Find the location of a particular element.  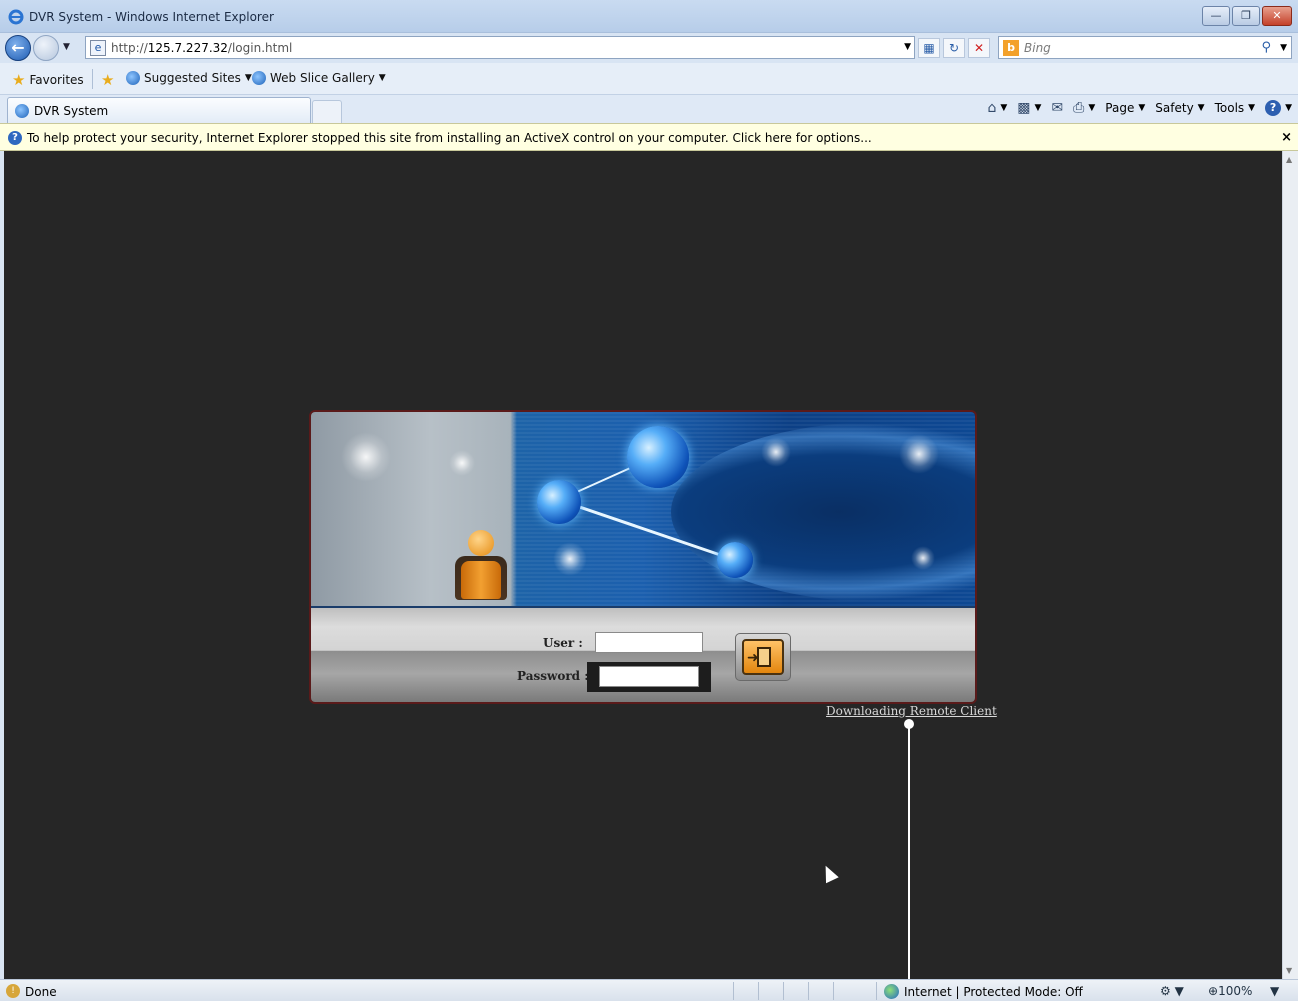

tab-ie-icon is located at coordinates (22, 111).